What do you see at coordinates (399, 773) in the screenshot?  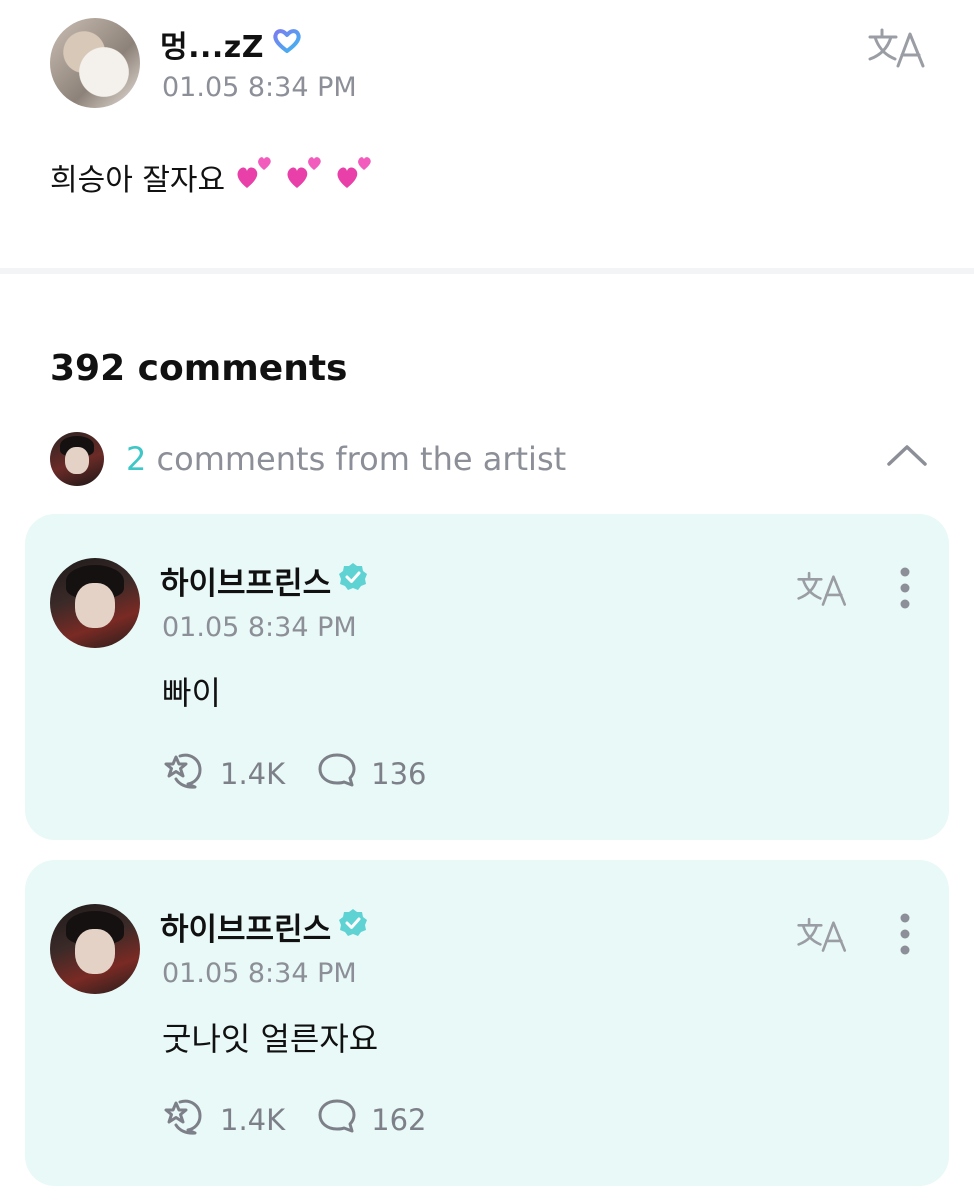 I see `reply-count: 136` at bounding box center [399, 773].